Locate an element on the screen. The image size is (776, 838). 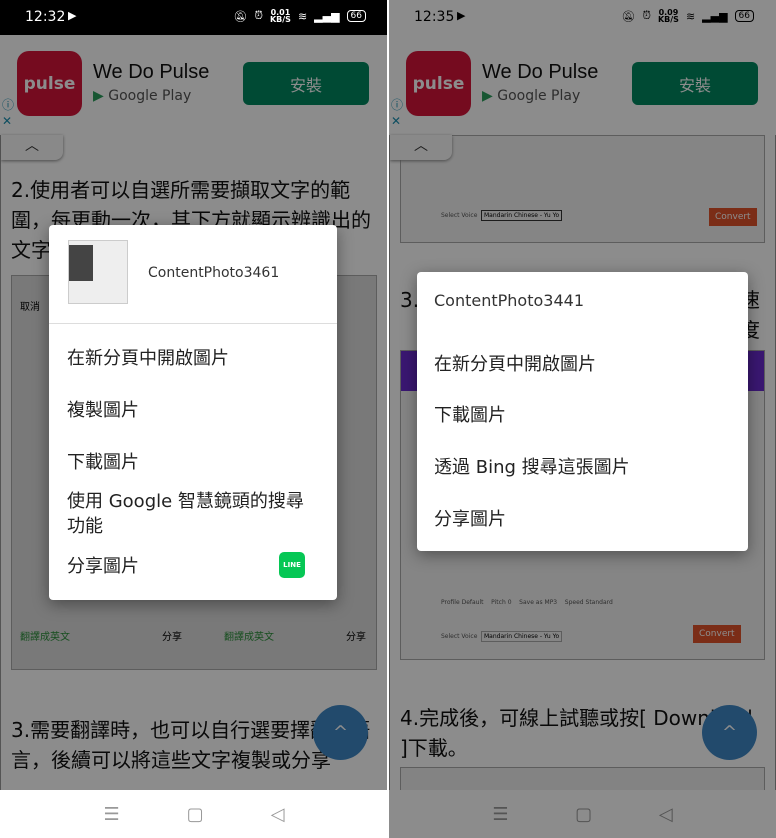
menu-icon: ☰ is located at coordinates (112, 814).